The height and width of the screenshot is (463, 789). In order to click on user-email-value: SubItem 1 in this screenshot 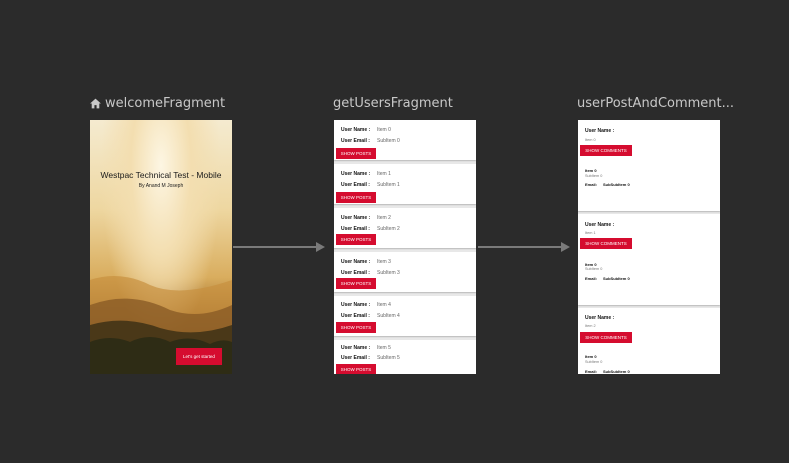, I will do `click(388, 185)`.